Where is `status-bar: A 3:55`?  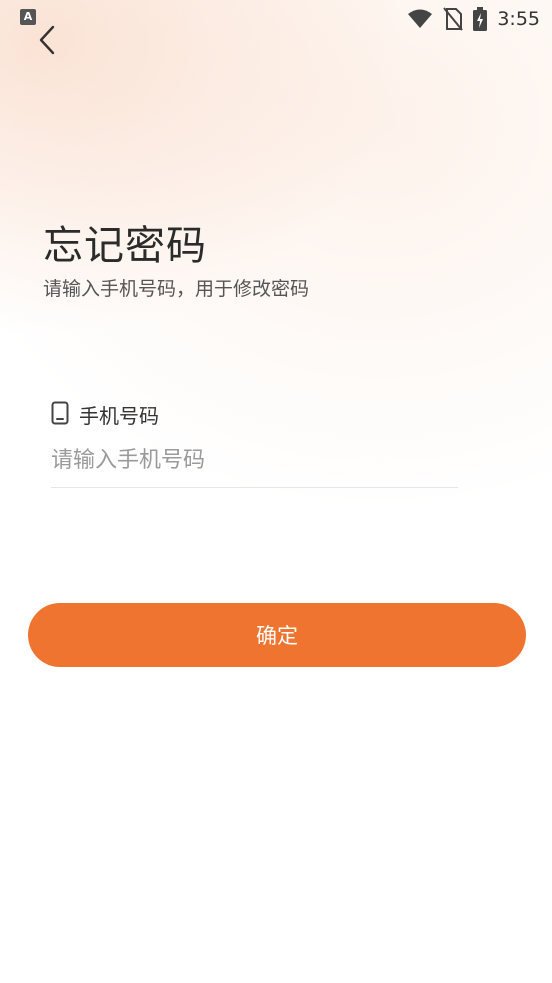 status-bar: A 3:55 is located at coordinates (276, 19).